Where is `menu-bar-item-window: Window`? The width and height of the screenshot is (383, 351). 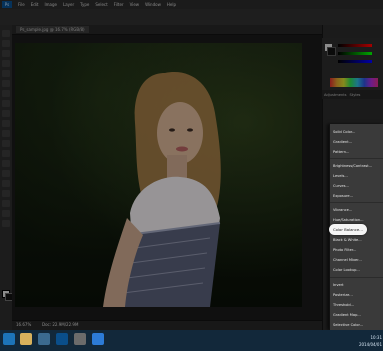 menu-bar-item-window: Window is located at coordinates (153, 4).